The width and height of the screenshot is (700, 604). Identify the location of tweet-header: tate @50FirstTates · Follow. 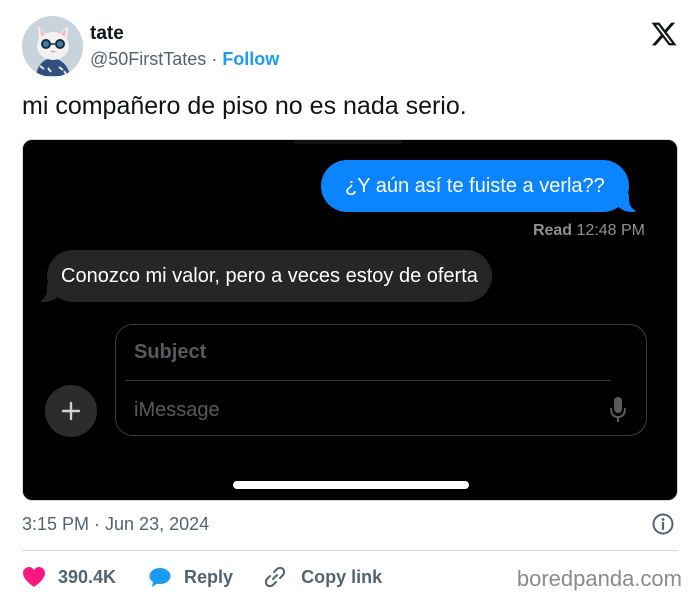
(352, 47).